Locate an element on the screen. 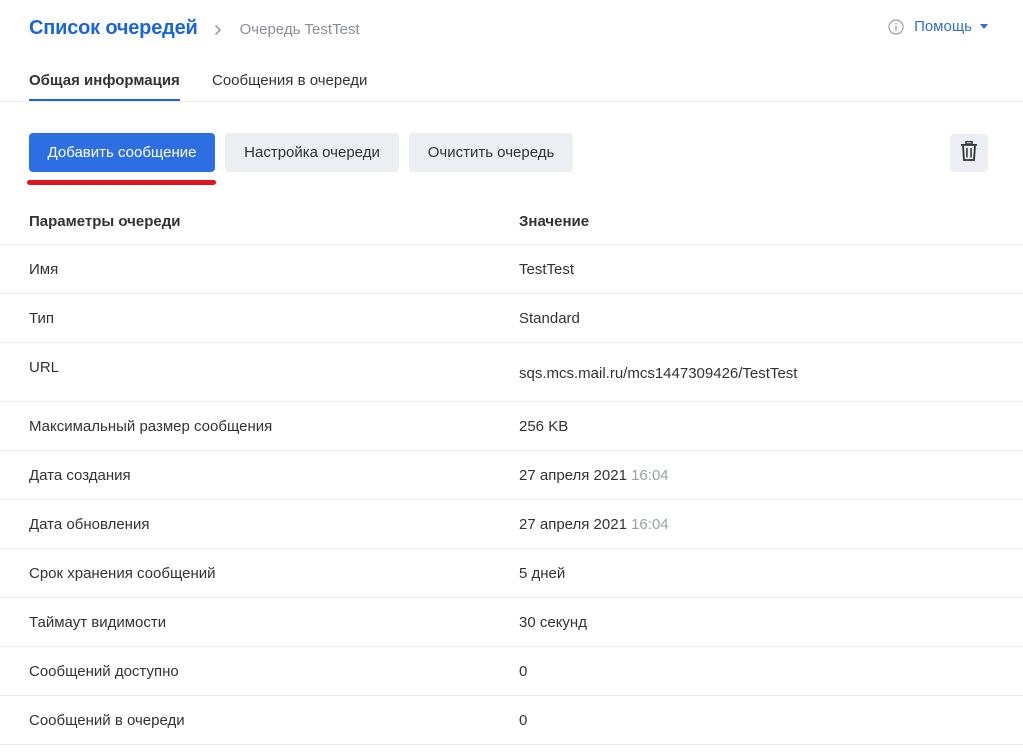  param-value-url: sqs.mcs.mail.ru/mcs1447309426/TestTest is located at coordinates (658, 373).